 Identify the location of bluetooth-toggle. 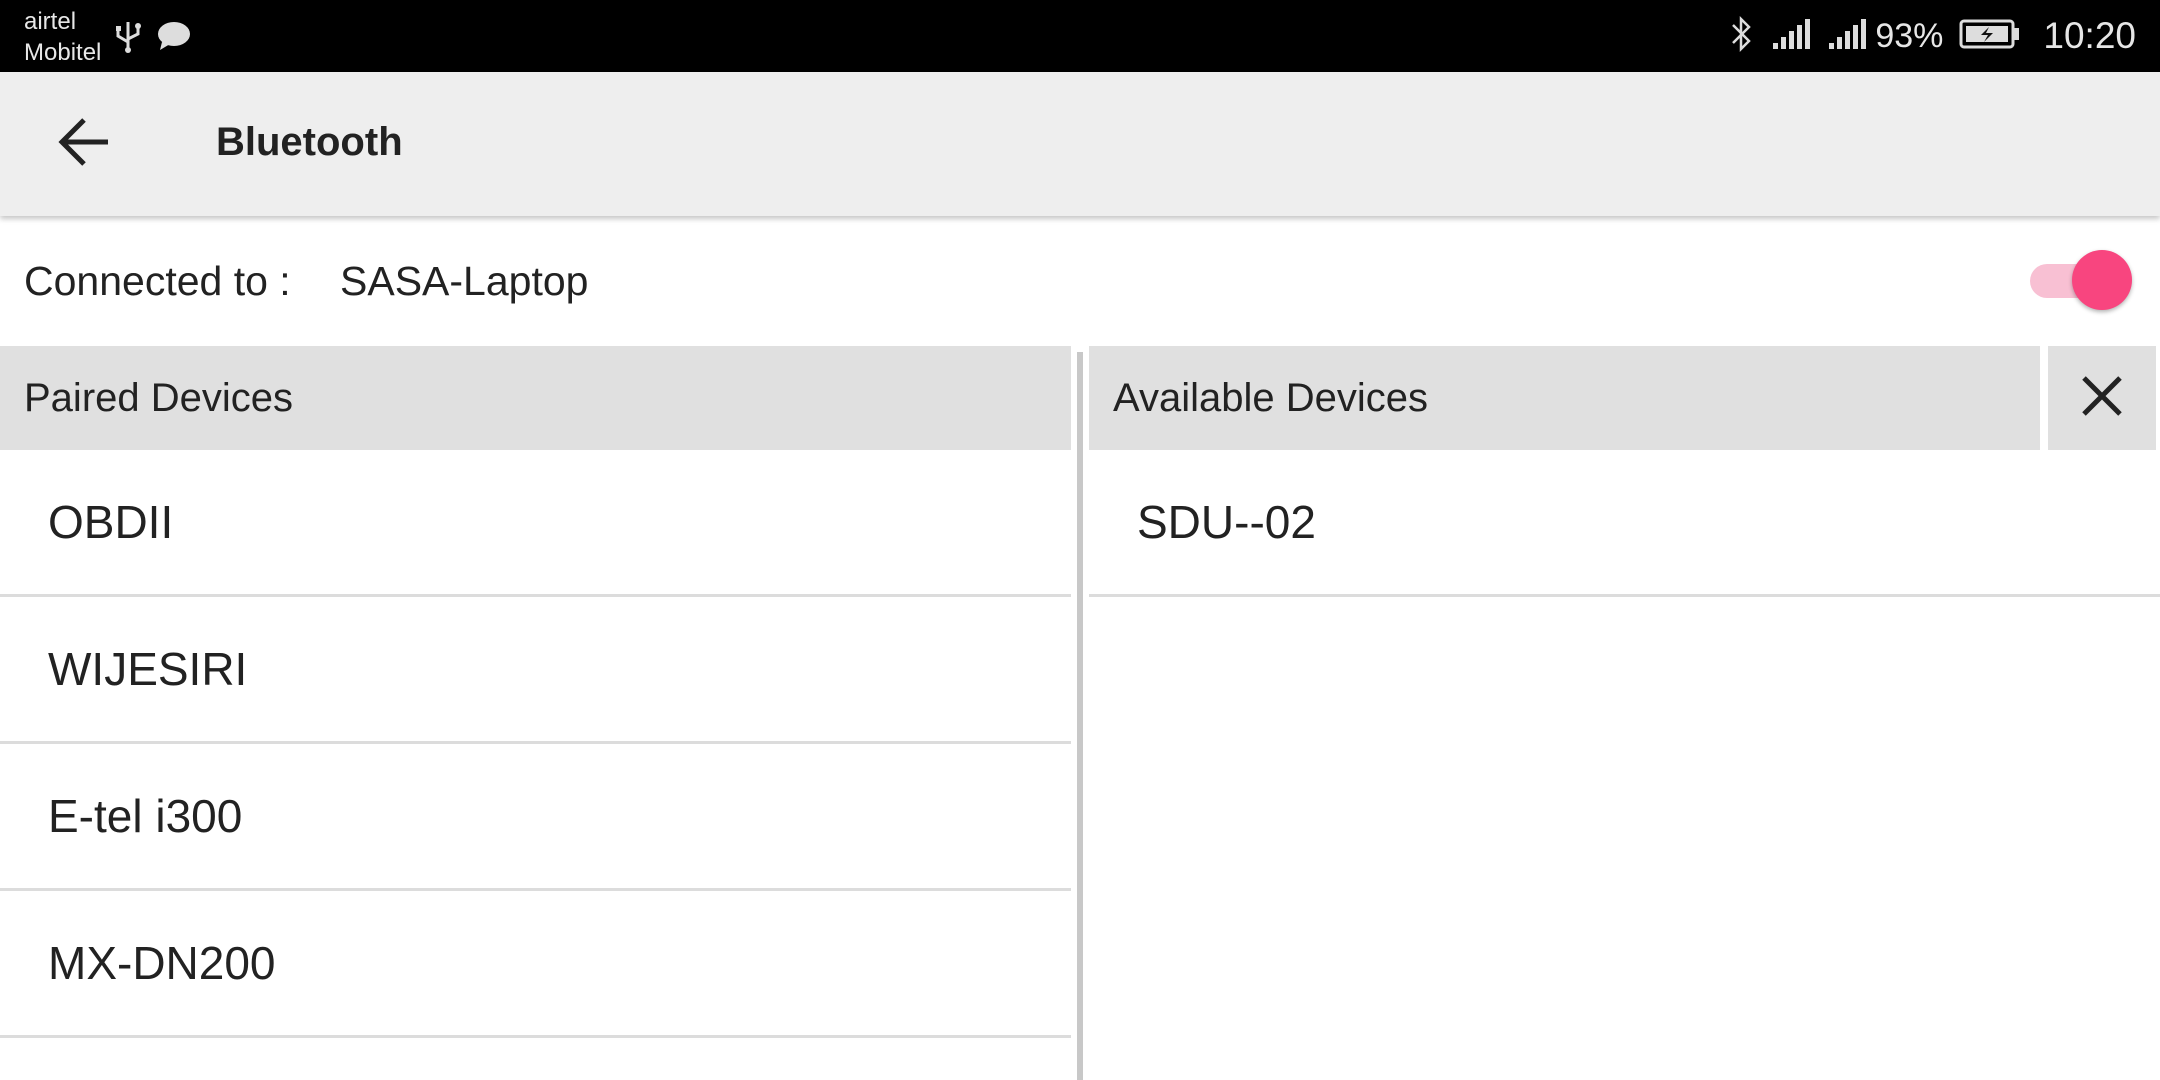
(2080, 280).